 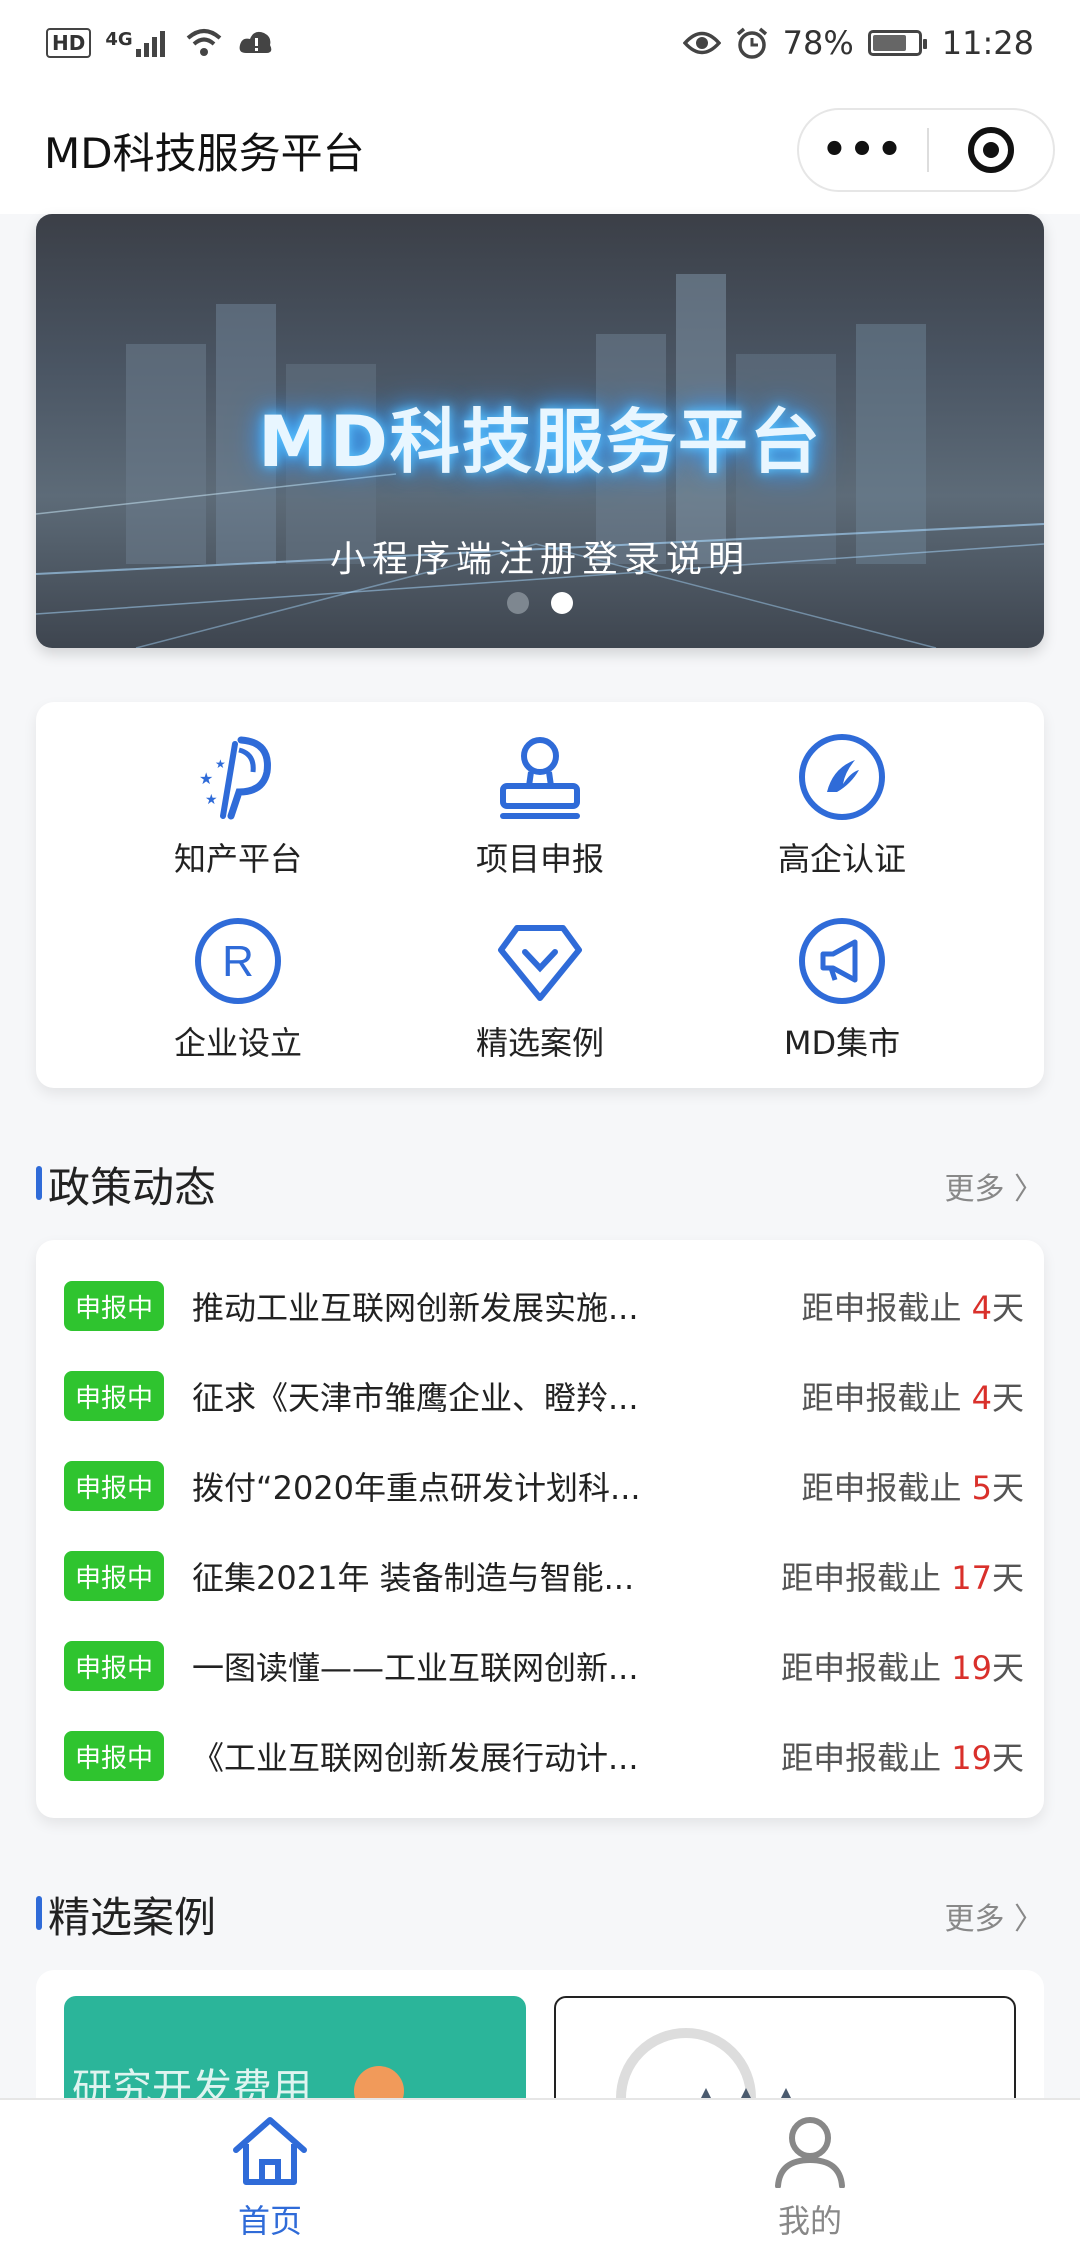 I want to click on service-company-setup: R 企业设立, so click(x=238, y=990).